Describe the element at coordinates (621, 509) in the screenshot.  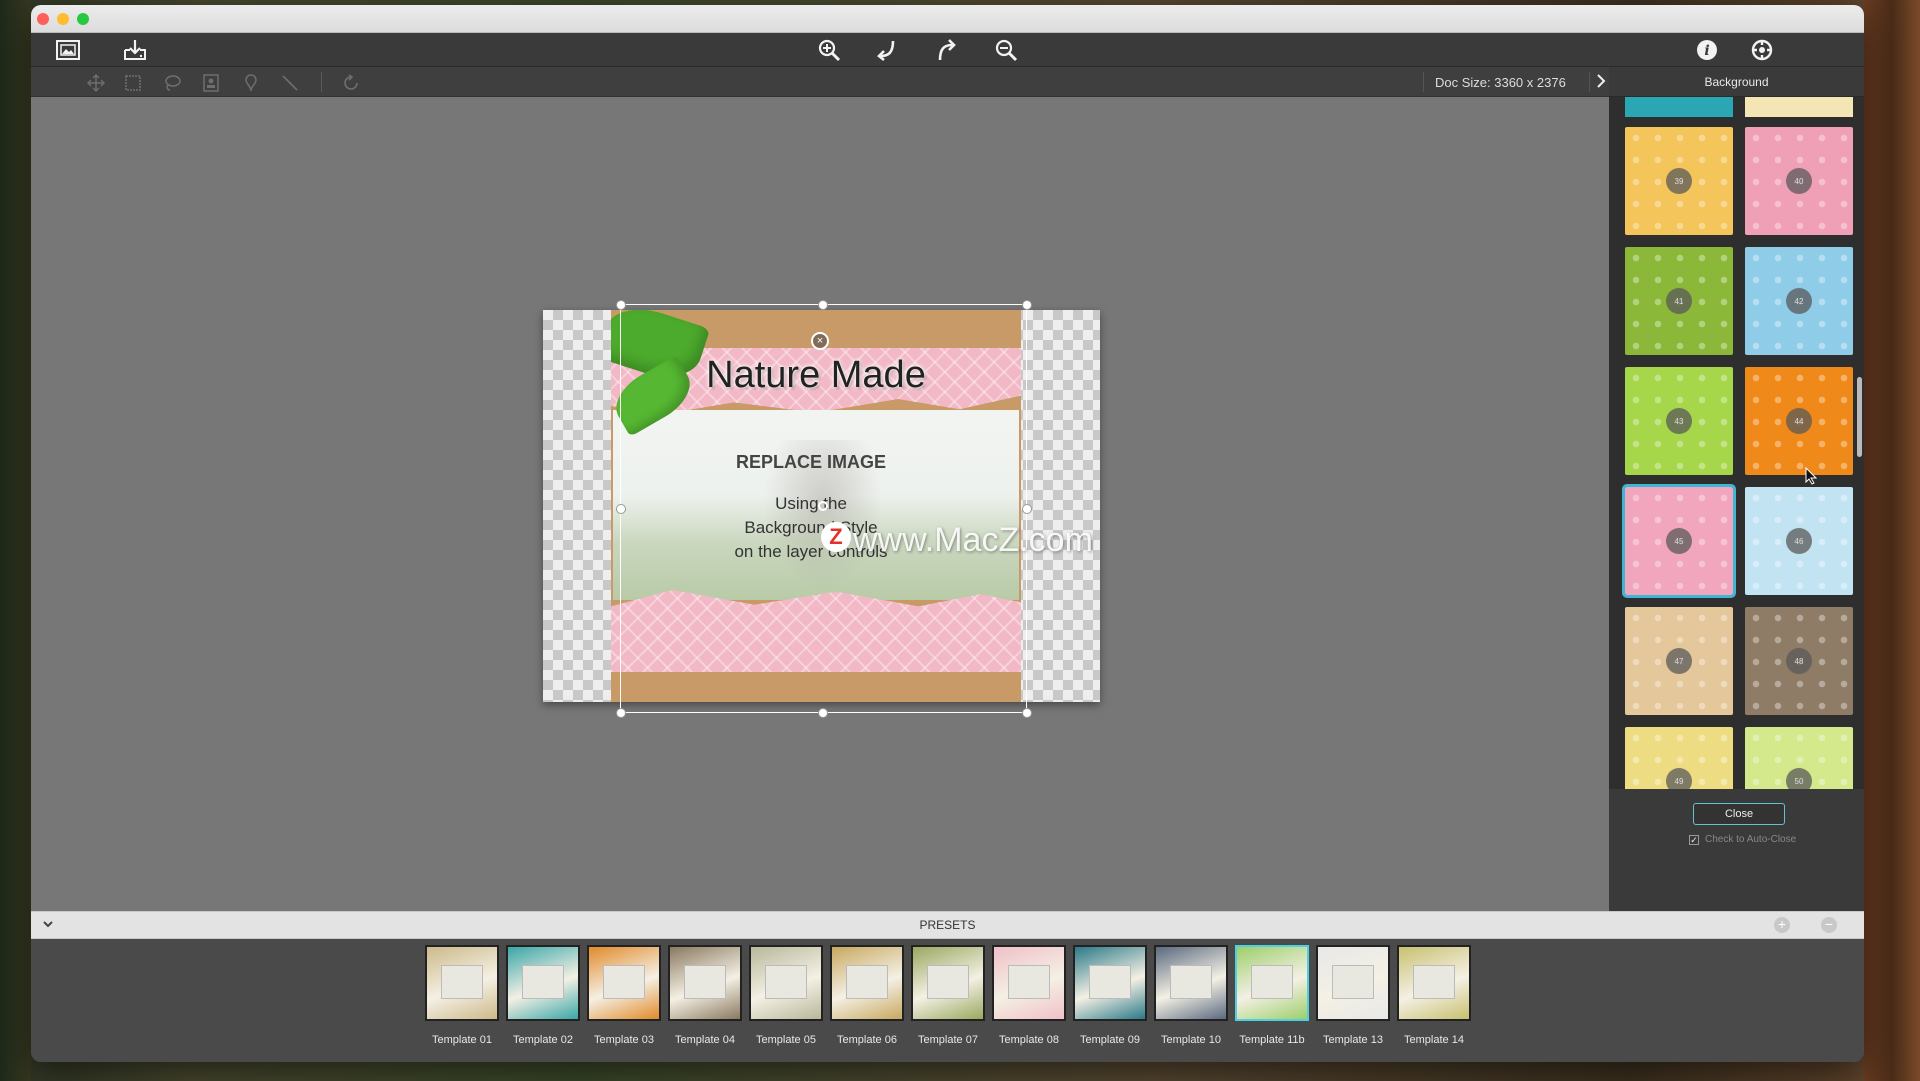
I see `resize-handle-l` at that location.